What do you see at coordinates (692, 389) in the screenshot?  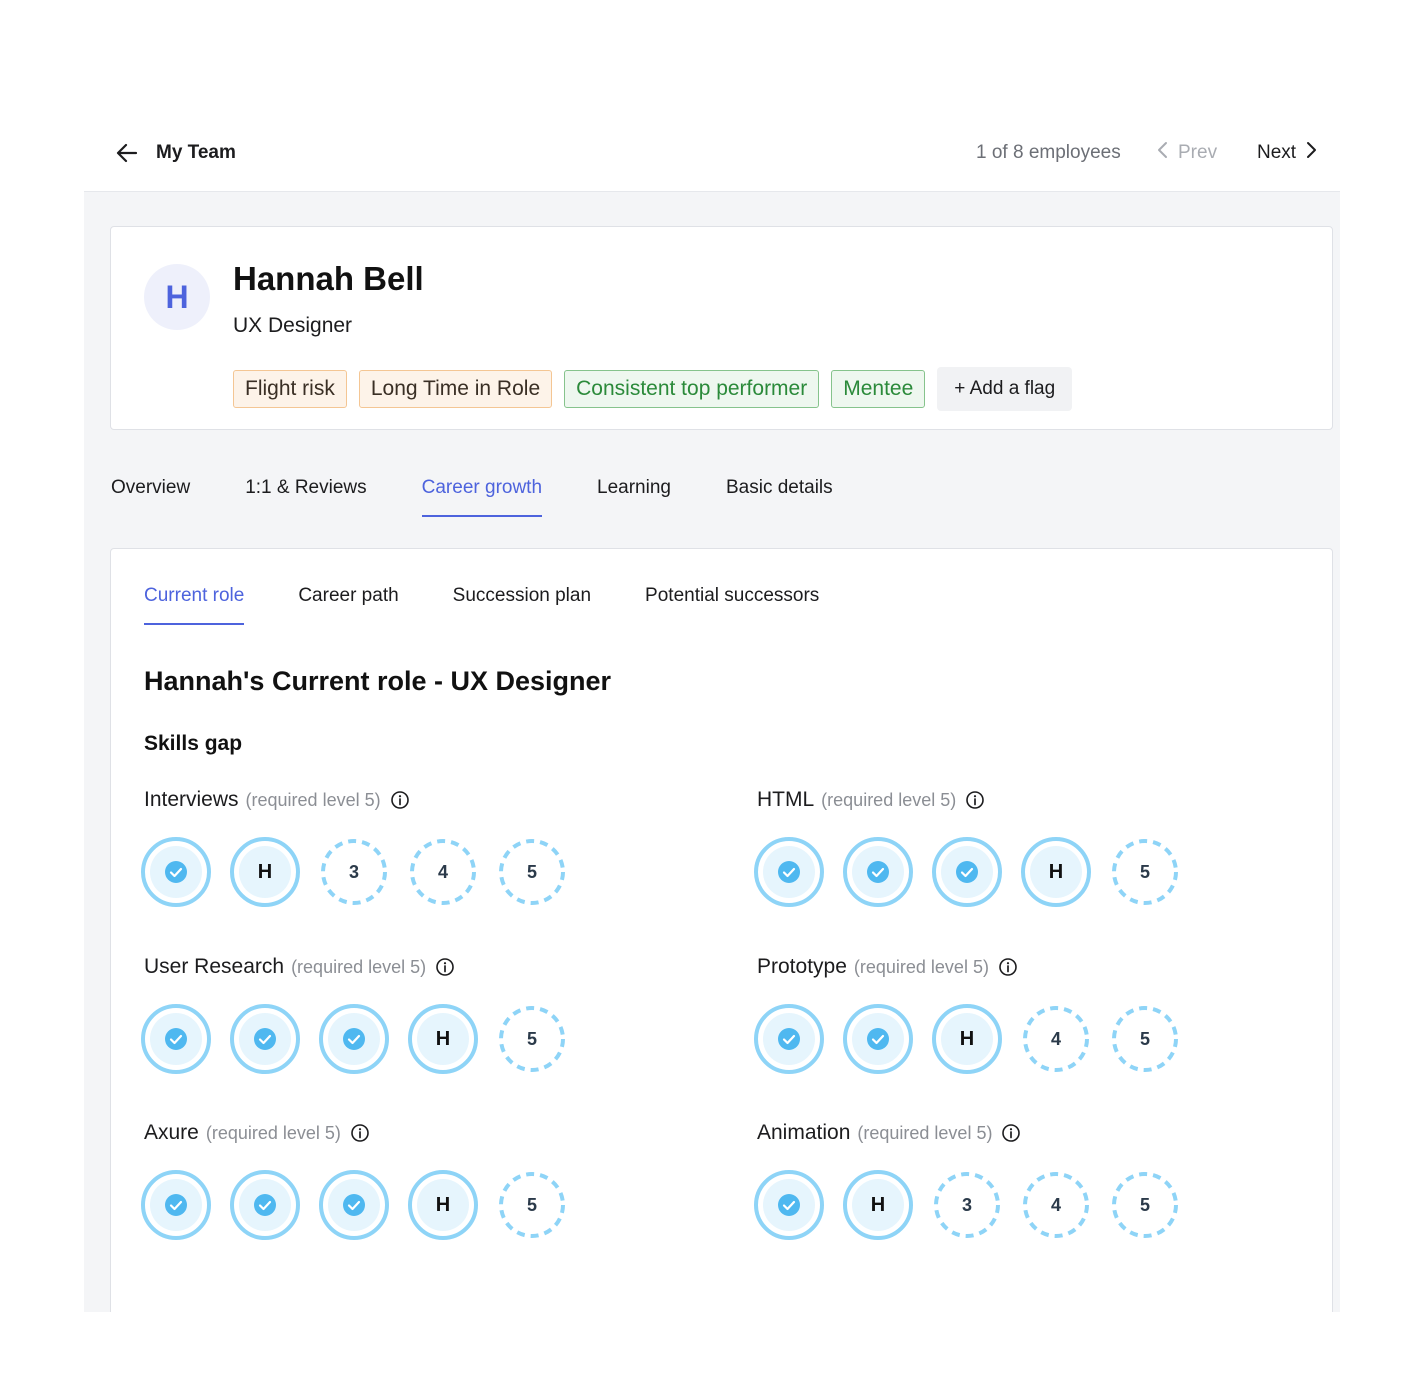 I see `flag-consistent-top-performer: Consistent top performer` at bounding box center [692, 389].